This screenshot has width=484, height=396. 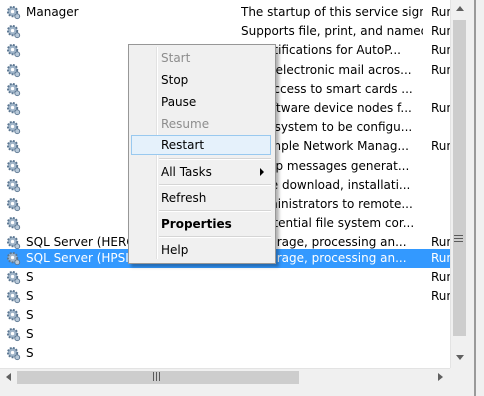 What do you see at coordinates (201, 198) in the screenshot?
I see `menu-item-refresh: Refresh` at bounding box center [201, 198].